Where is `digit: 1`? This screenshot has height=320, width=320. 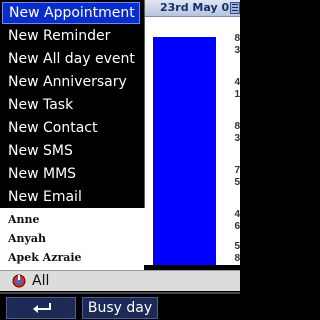
digit: 1 is located at coordinates (237, 94).